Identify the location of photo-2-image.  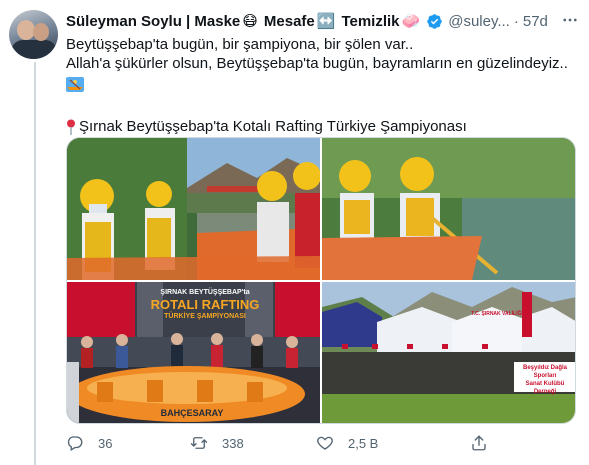
(448, 209).